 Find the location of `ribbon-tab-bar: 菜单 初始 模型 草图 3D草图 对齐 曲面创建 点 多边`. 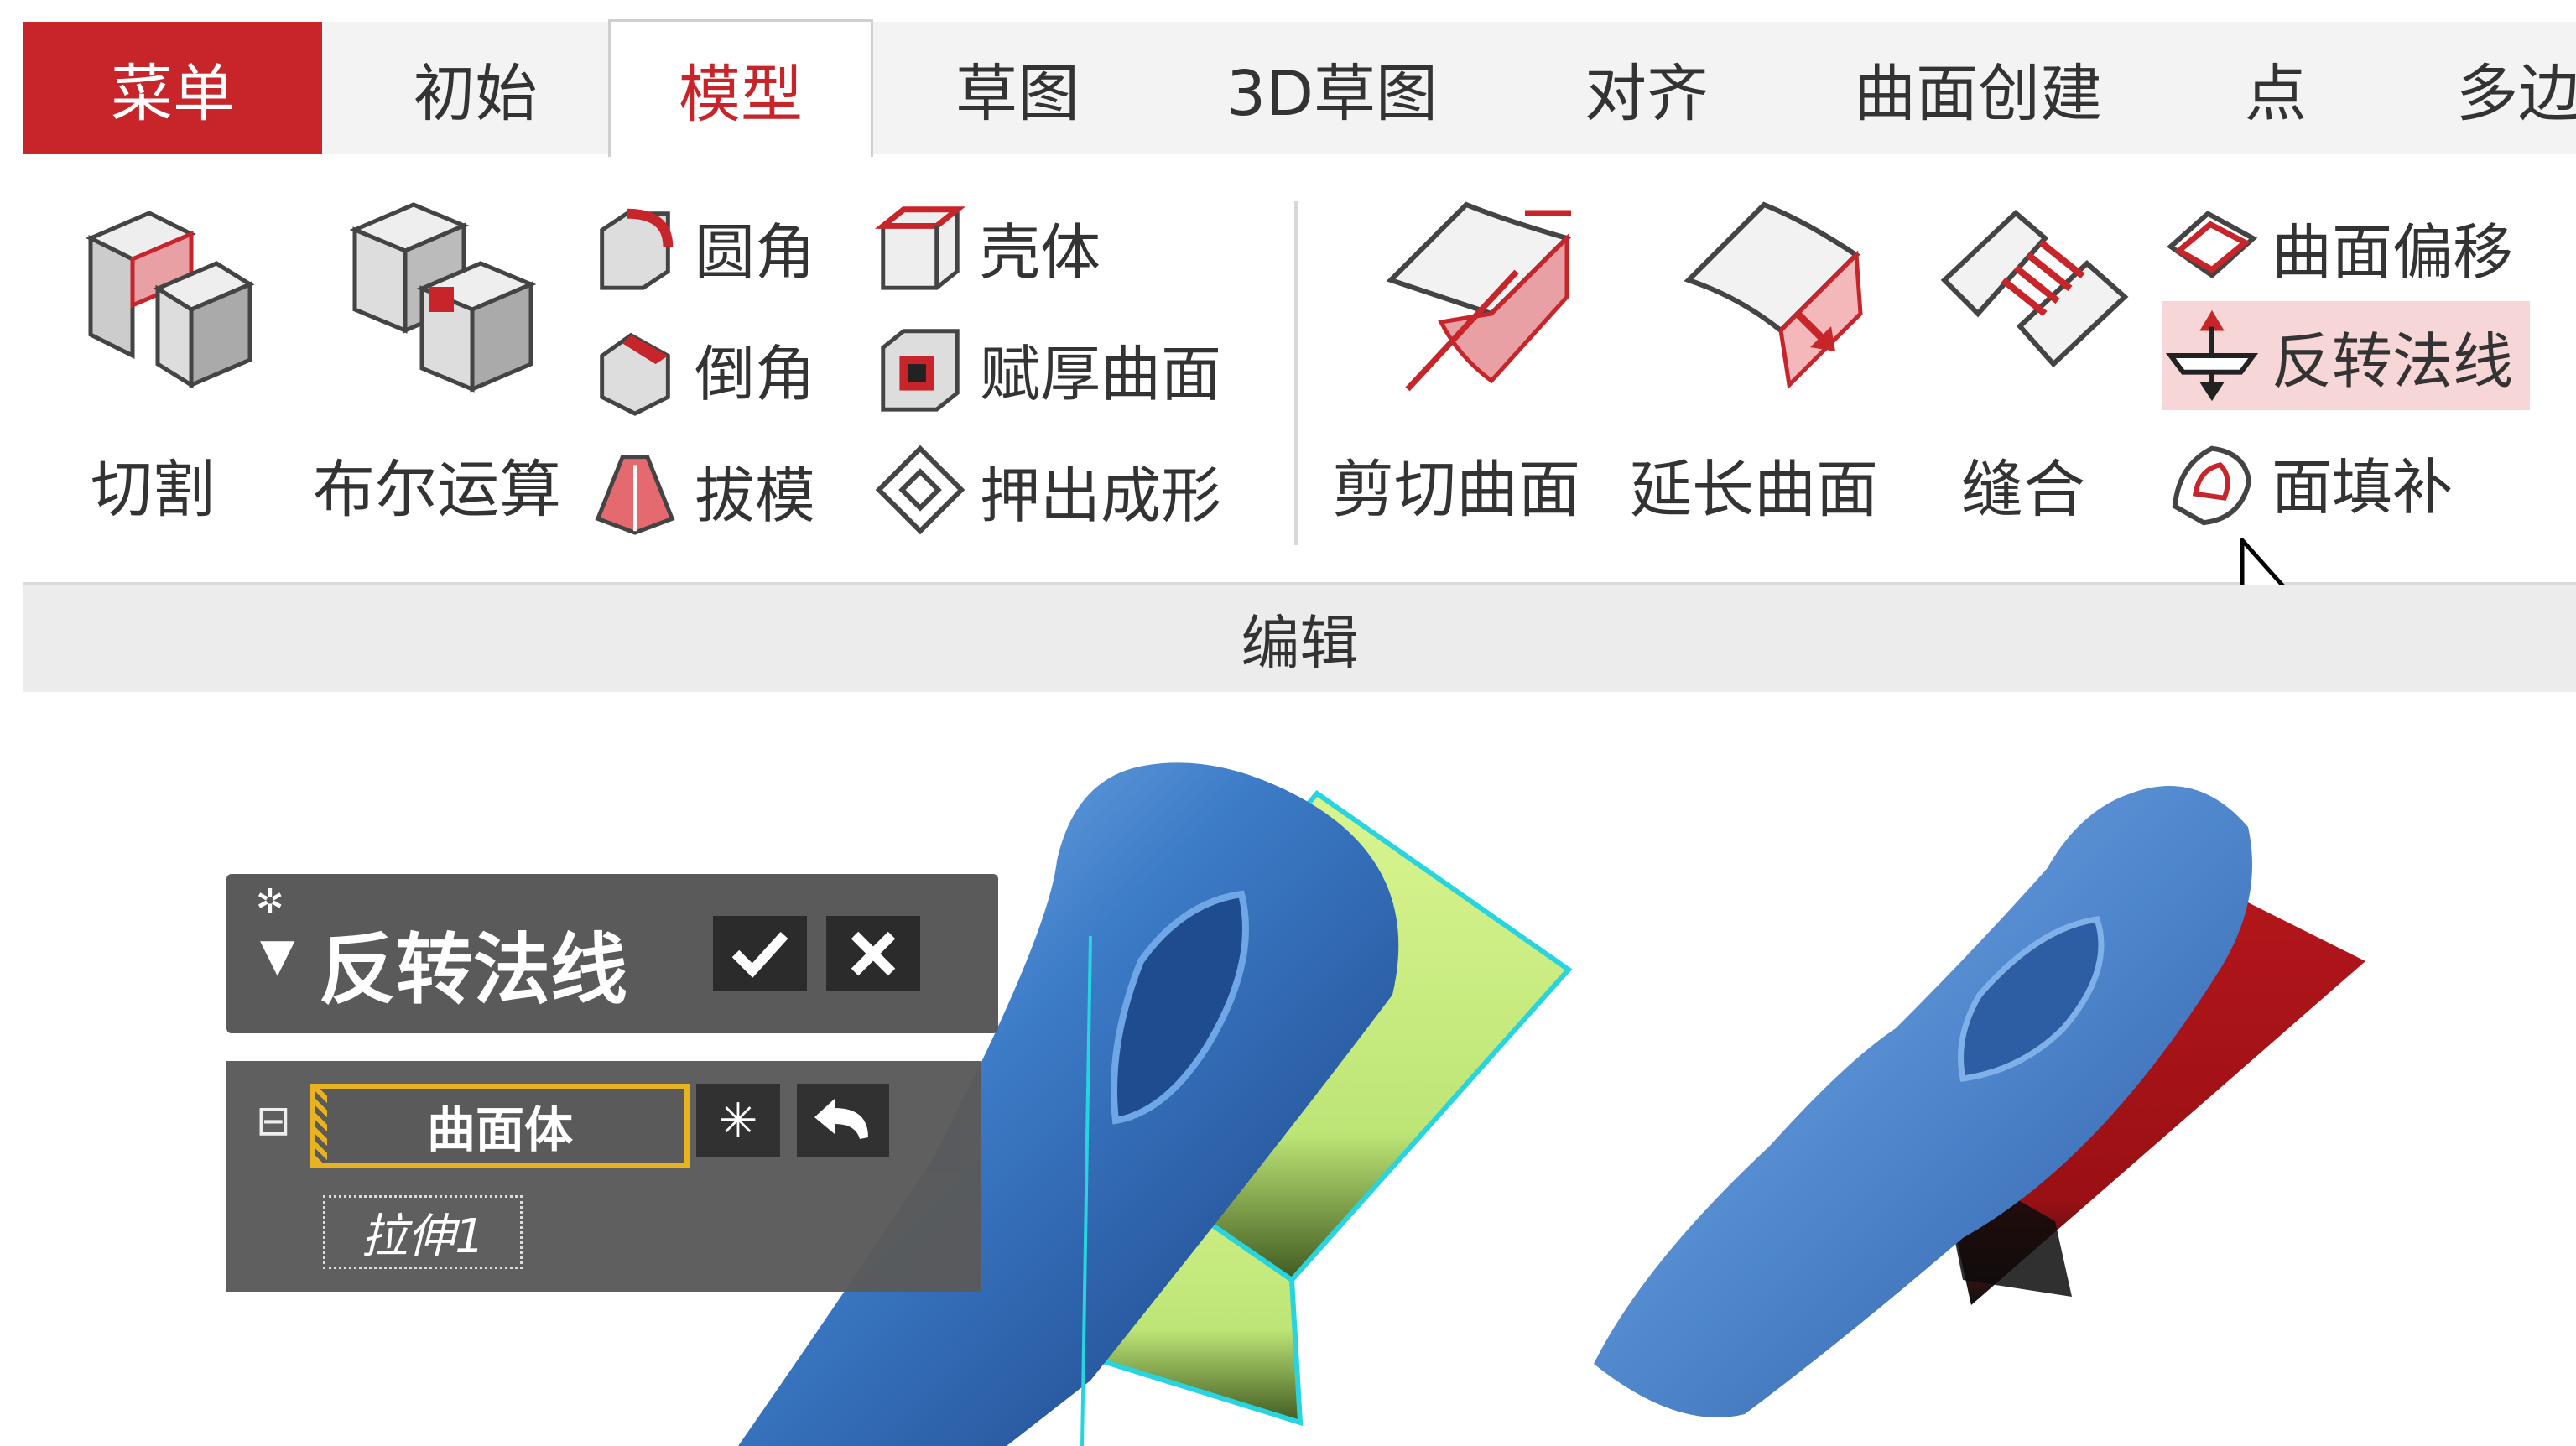

ribbon-tab-bar: 菜单 初始 模型 草图 3D草图 对齐 曲面创建 点 多边 is located at coordinates (1299, 88).